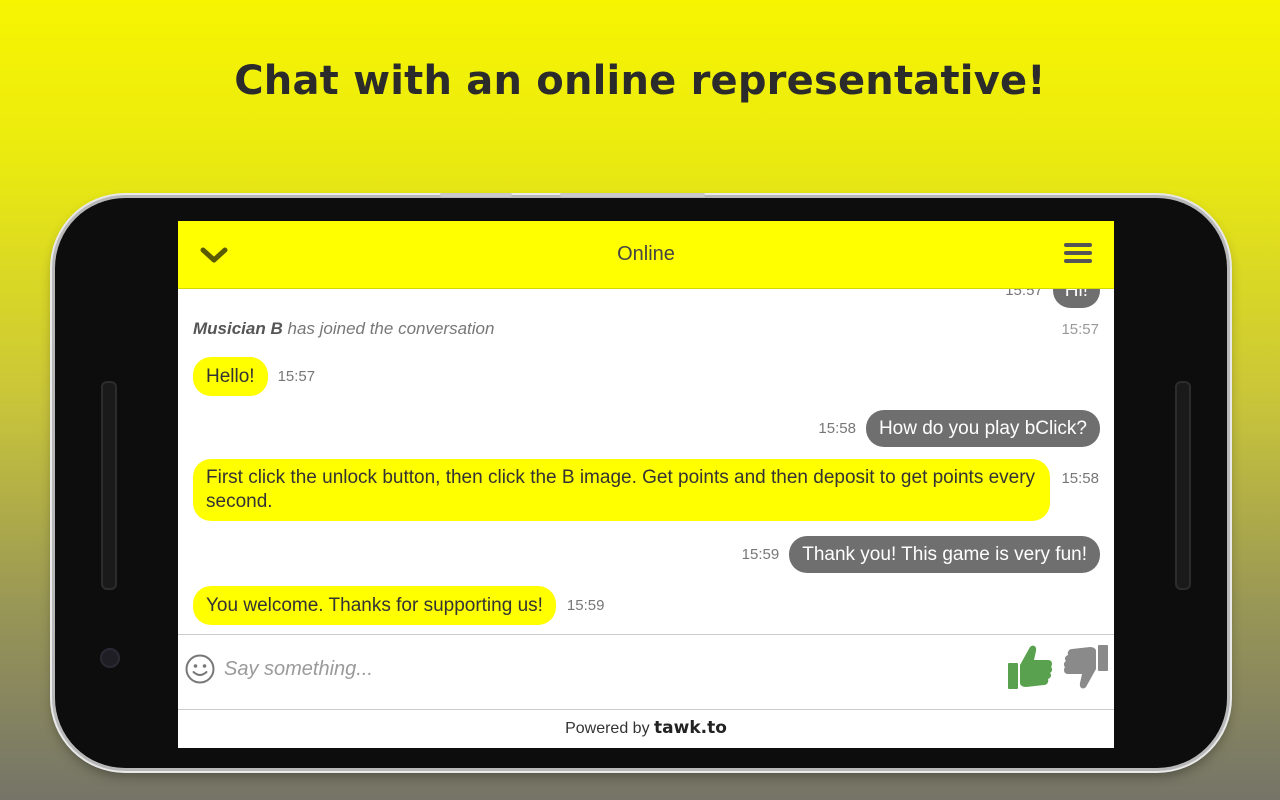  What do you see at coordinates (1086, 667) in the screenshot?
I see `thumbs-down-icon` at bounding box center [1086, 667].